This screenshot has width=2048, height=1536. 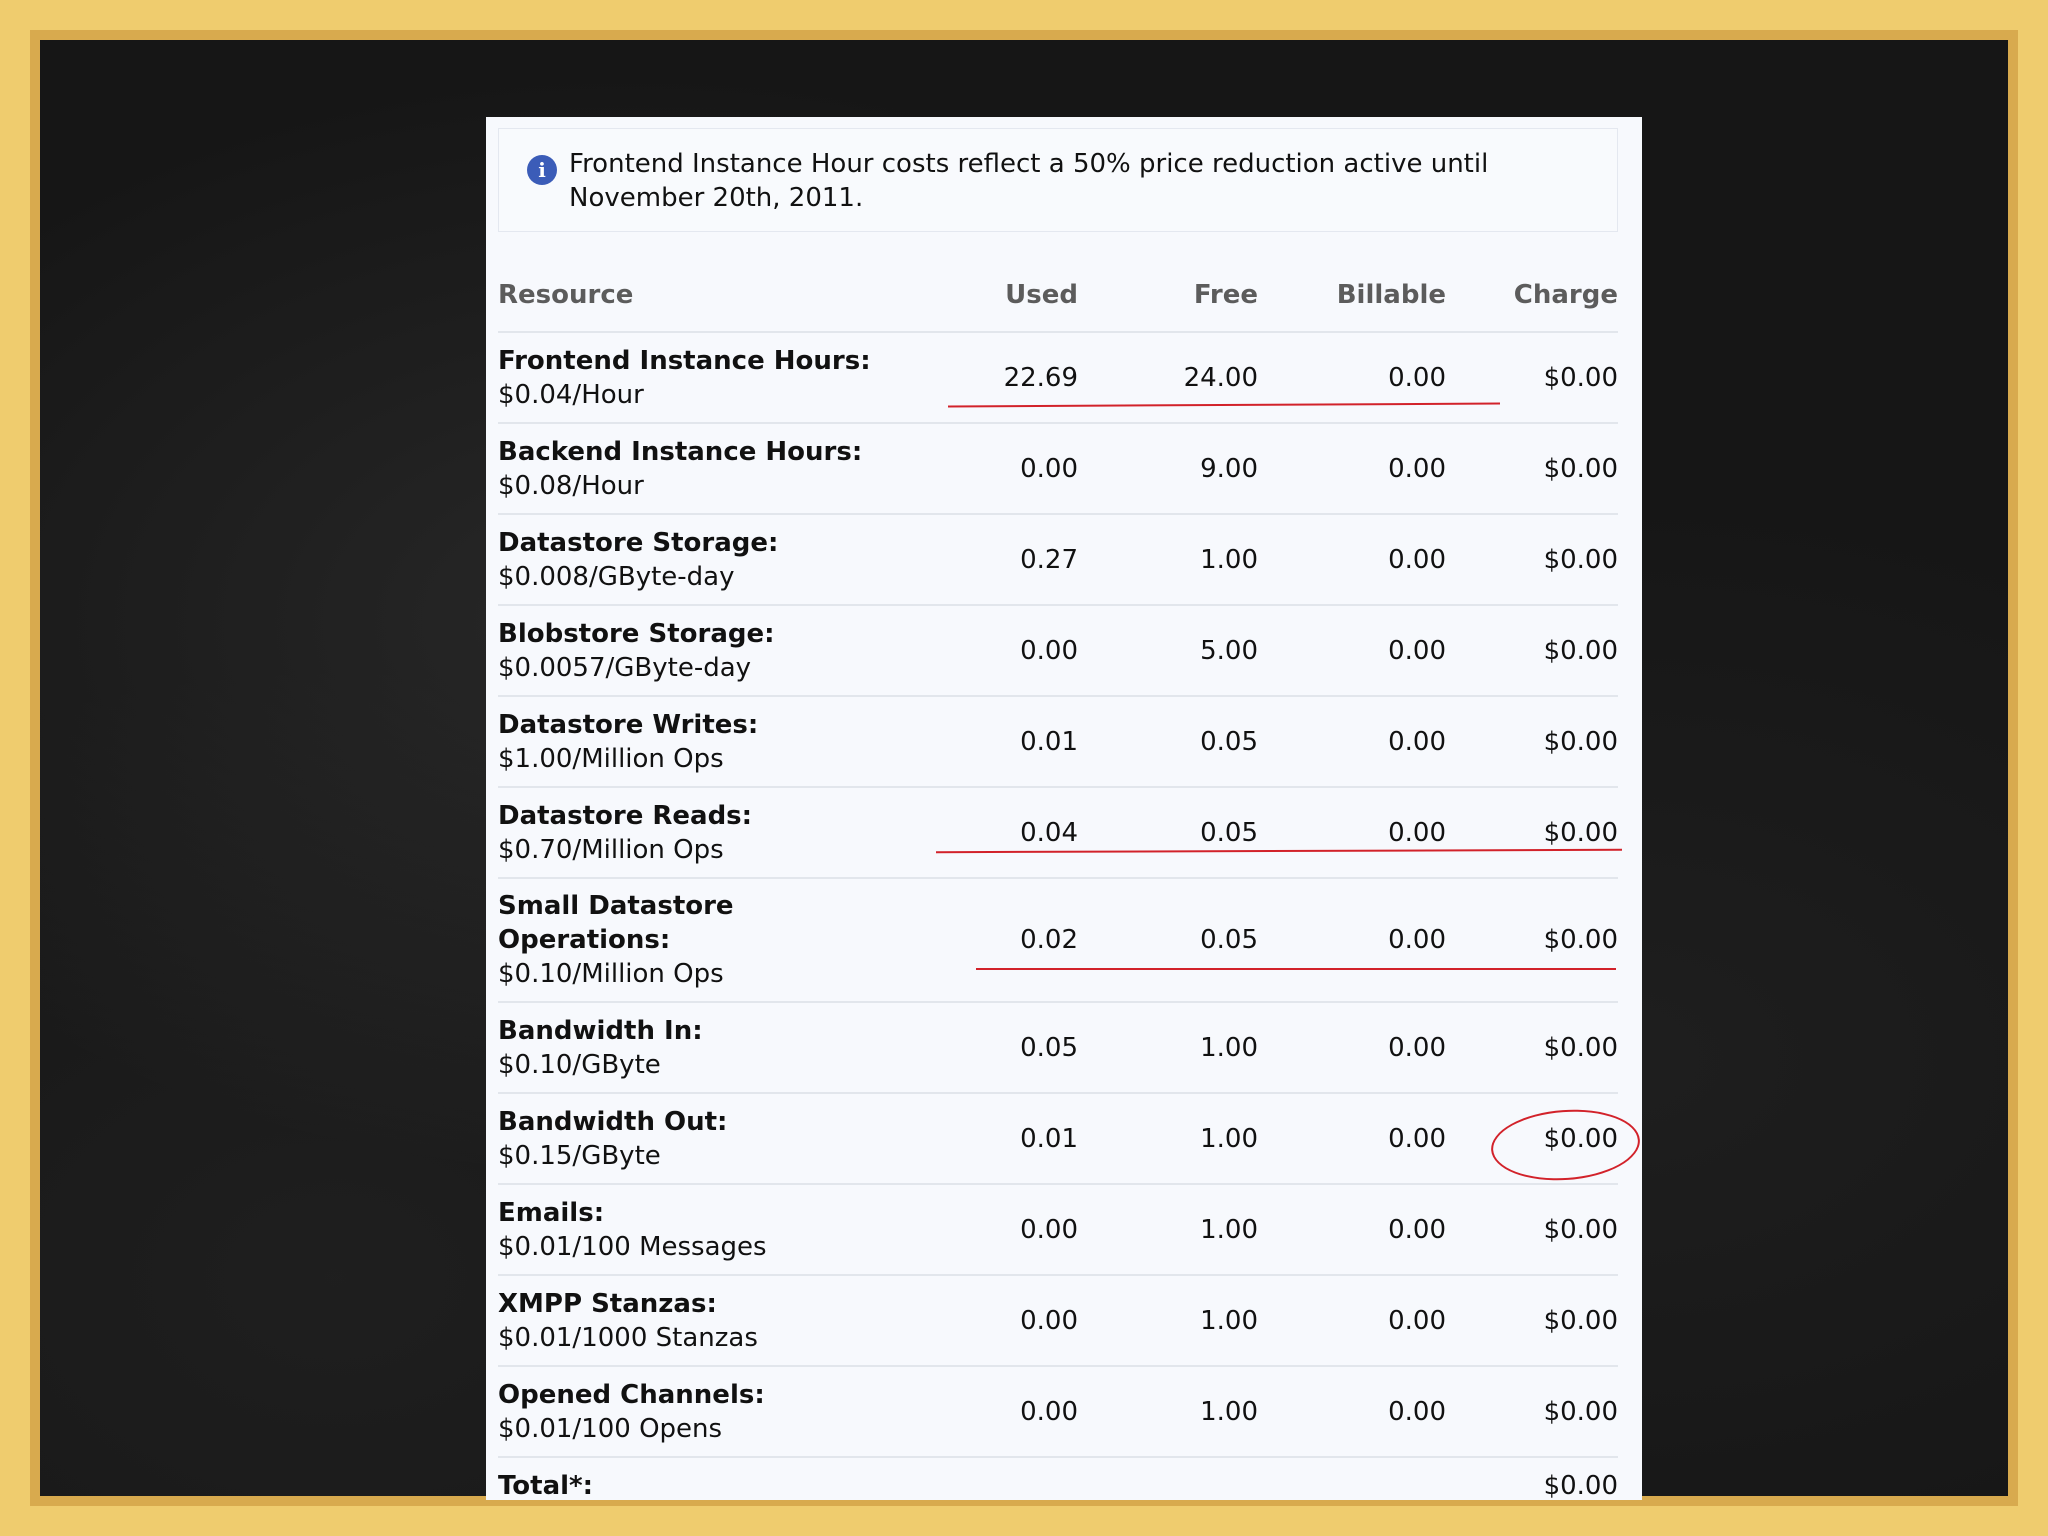 What do you see at coordinates (625, 815) in the screenshot?
I see `resource-name: Datastore Reads:` at bounding box center [625, 815].